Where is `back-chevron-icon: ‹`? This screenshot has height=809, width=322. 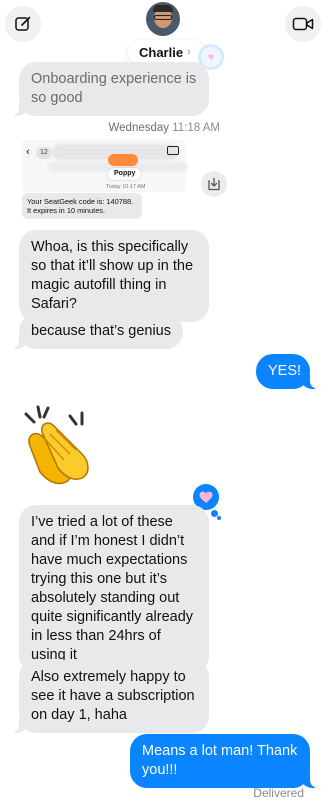
back-chevron-icon: ‹ is located at coordinates (28, 152).